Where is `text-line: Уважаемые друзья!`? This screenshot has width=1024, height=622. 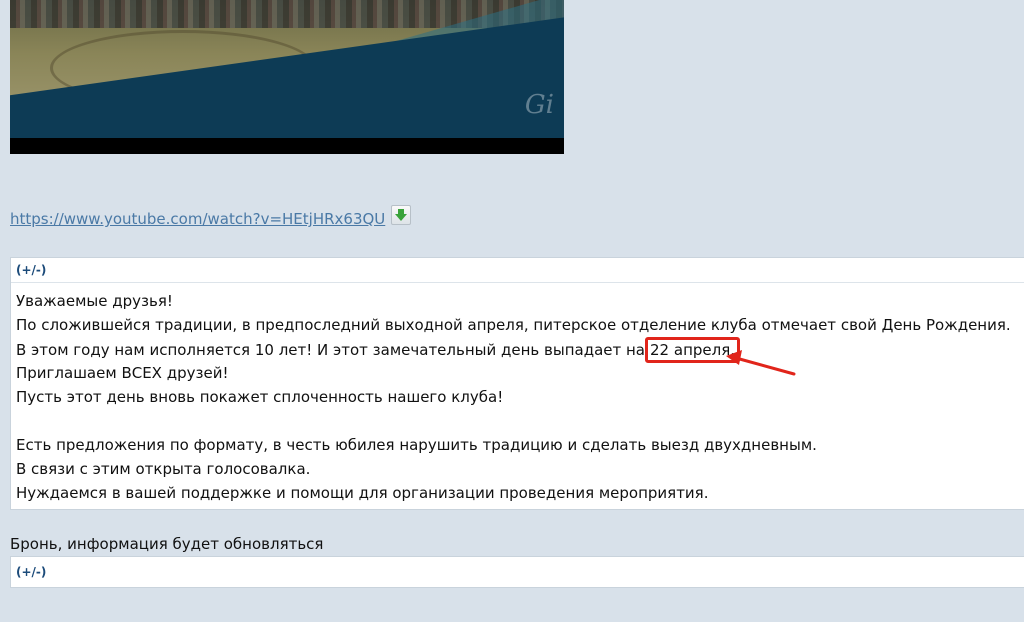 text-line: Уважаемые друзья! is located at coordinates (94, 301).